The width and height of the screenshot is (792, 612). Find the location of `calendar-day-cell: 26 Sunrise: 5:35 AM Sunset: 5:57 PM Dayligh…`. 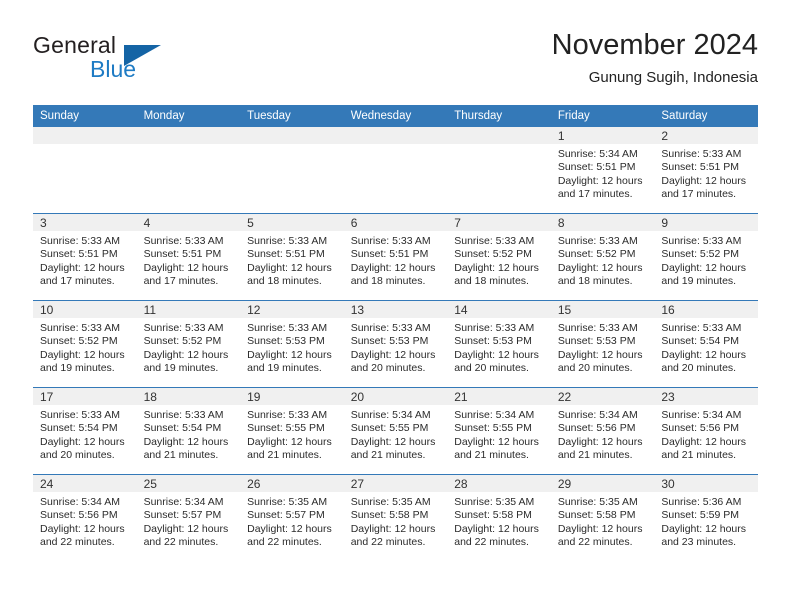

calendar-day-cell: 26 Sunrise: 5:35 AM Sunset: 5:57 PM Dayligh… is located at coordinates (292, 517).